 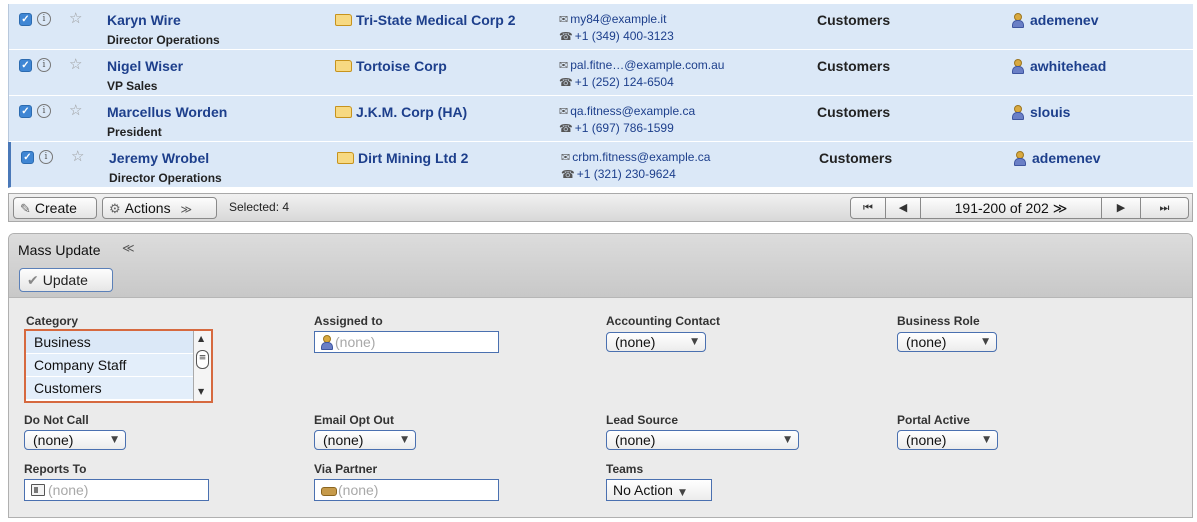 What do you see at coordinates (167, 112) in the screenshot?
I see `contact-name-link: Marcellus Worden` at bounding box center [167, 112].